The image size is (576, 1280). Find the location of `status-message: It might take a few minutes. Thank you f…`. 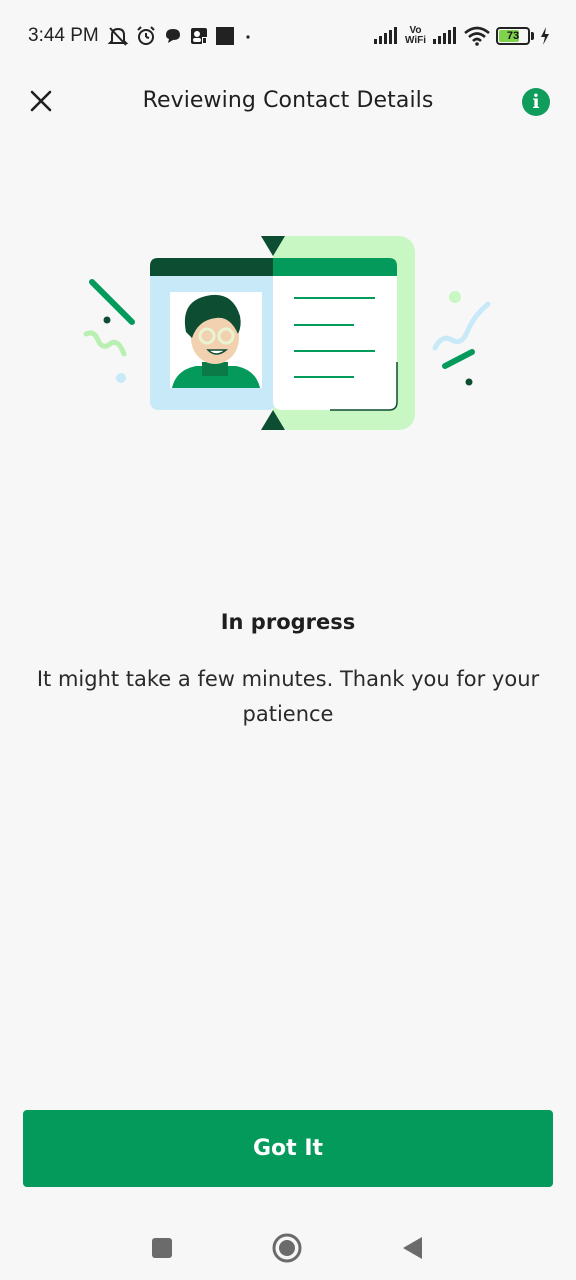

status-message: It might take a few minutes. Thank you f… is located at coordinates (288, 696).